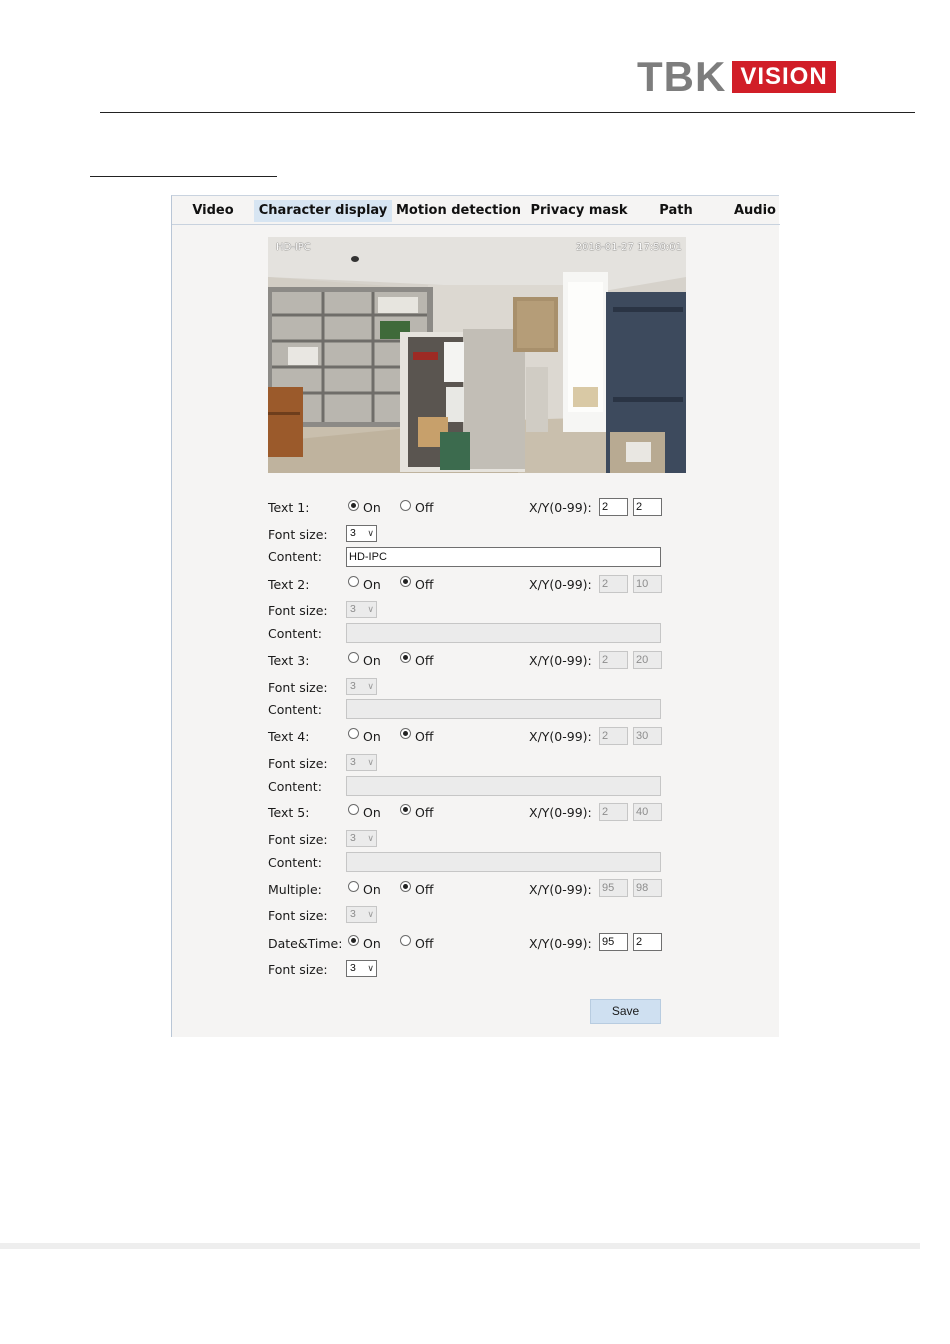  Describe the element at coordinates (372, 812) in the screenshot. I see `text5-on-label: On` at that location.